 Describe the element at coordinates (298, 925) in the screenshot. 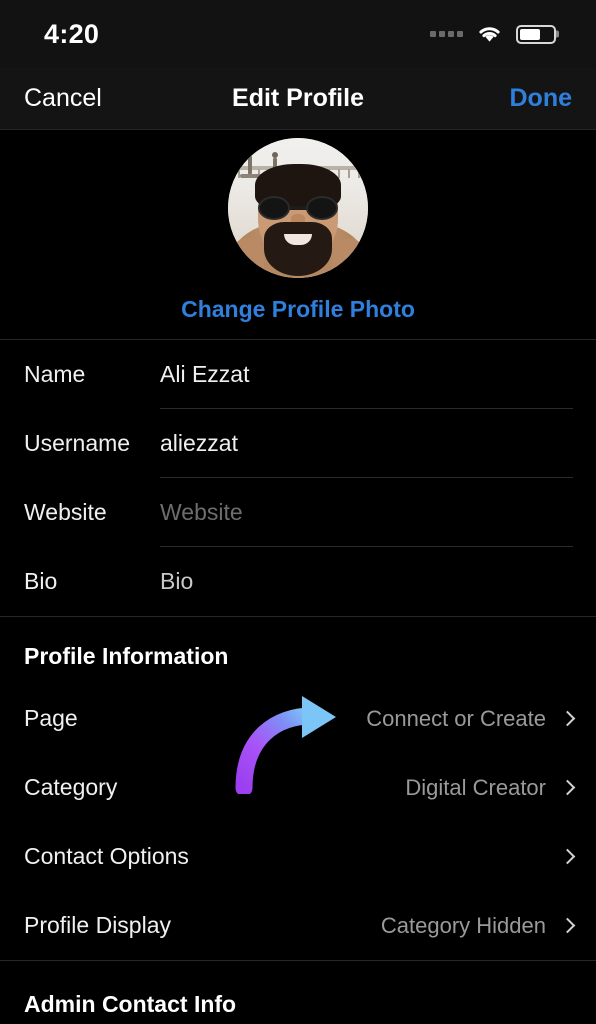

I see `row-profile-display: Profile Display Category Hidden` at that location.